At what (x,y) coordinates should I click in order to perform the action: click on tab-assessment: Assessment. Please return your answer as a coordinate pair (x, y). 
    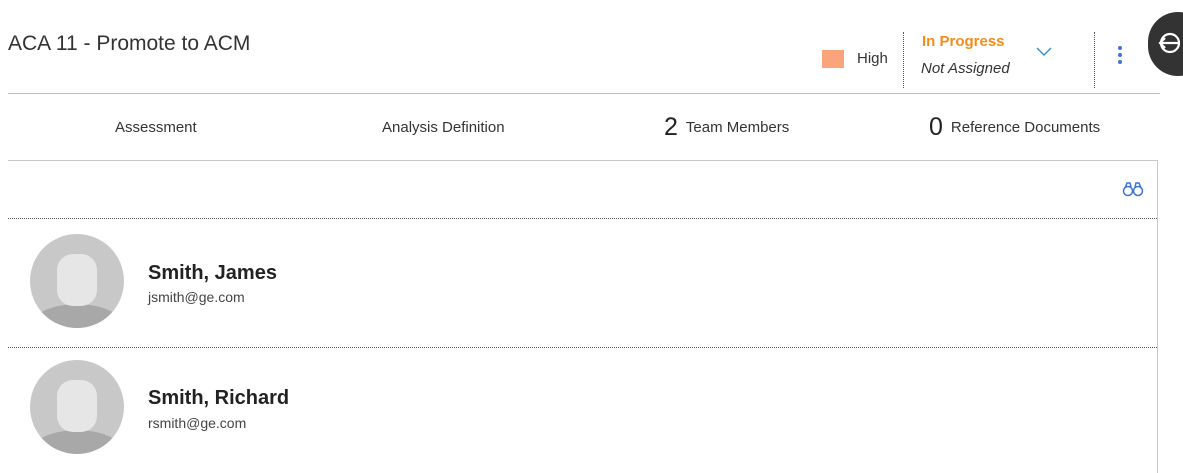
    Looking at the image, I should click on (156, 127).